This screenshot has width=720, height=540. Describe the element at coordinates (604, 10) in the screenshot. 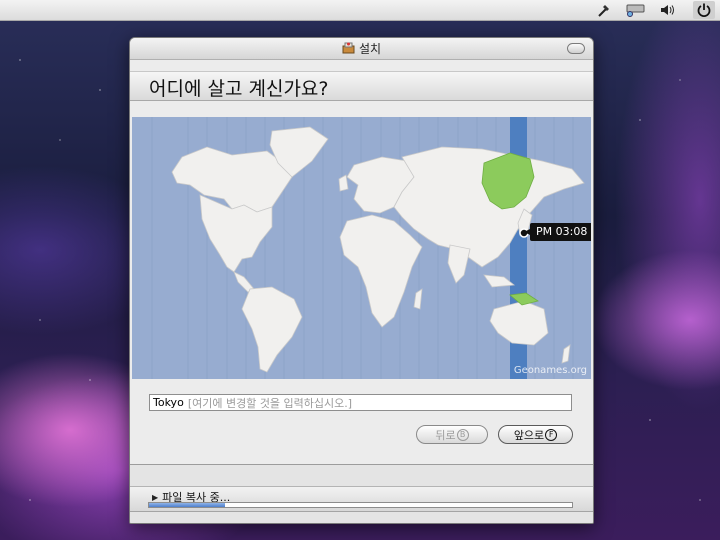

I see `tool-icon` at that location.